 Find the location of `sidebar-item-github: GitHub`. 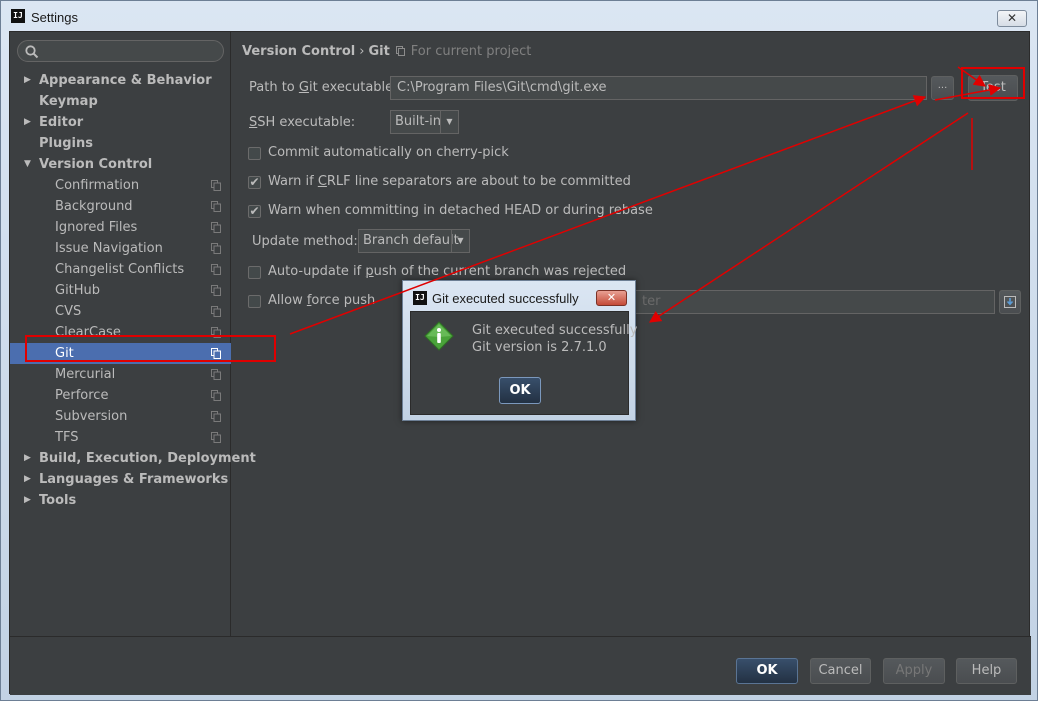

sidebar-item-github: GitHub is located at coordinates (120, 290).